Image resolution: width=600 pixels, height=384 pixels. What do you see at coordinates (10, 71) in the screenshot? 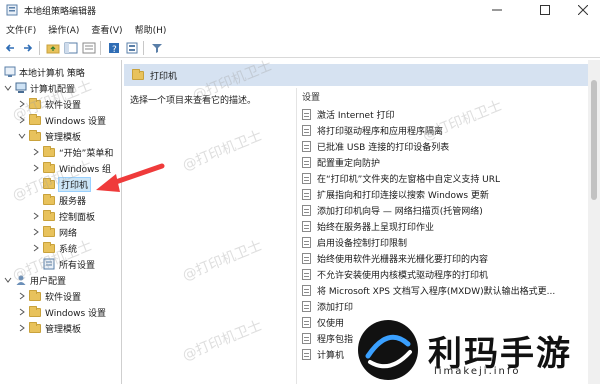
I see `computer-policy-icon` at bounding box center [10, 71].